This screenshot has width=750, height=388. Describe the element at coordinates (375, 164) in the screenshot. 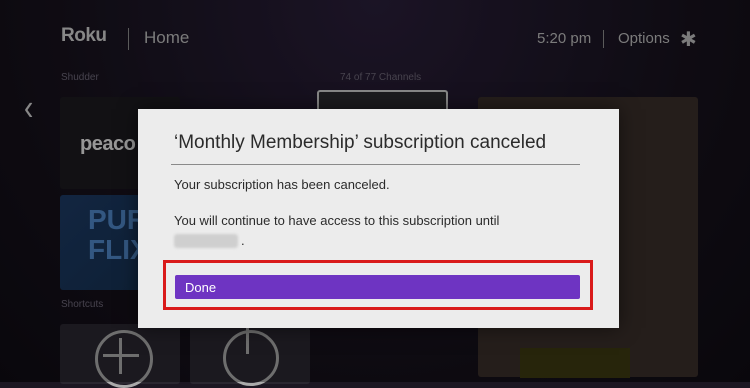

I see `dialog-divider` at that location.